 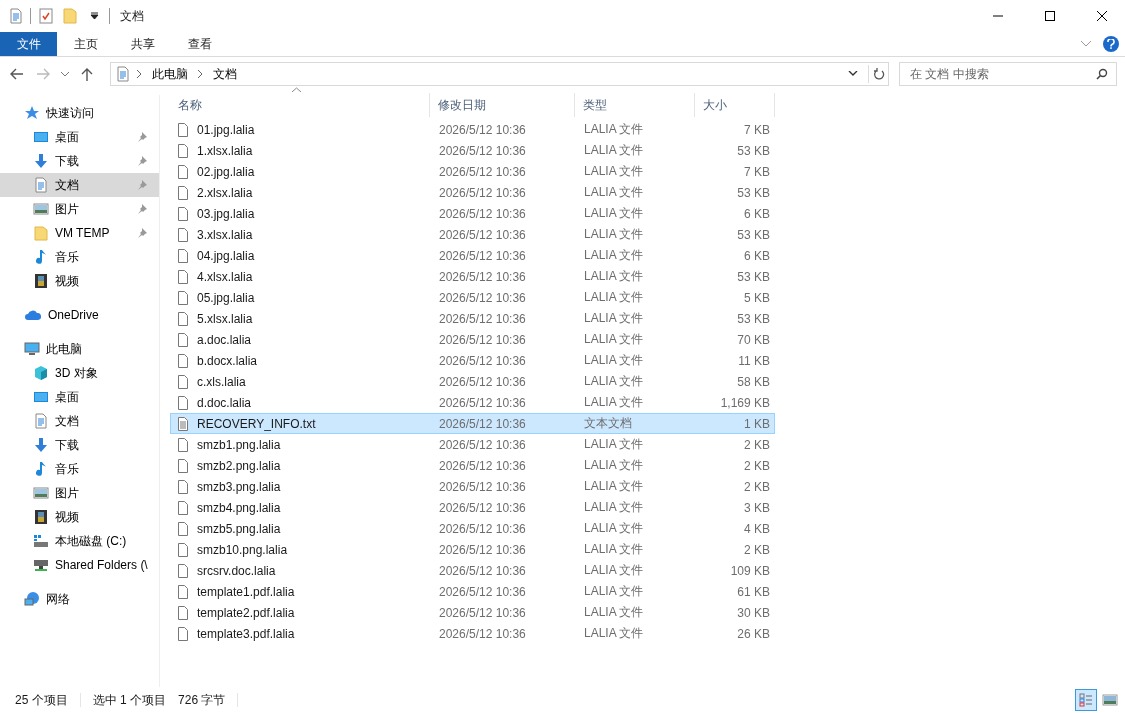 I want to click on file-row: srcsrv.doc.lalia 2026/5/12 10:36 LALIA 文件 109 KB, so click(x=472, y=570).